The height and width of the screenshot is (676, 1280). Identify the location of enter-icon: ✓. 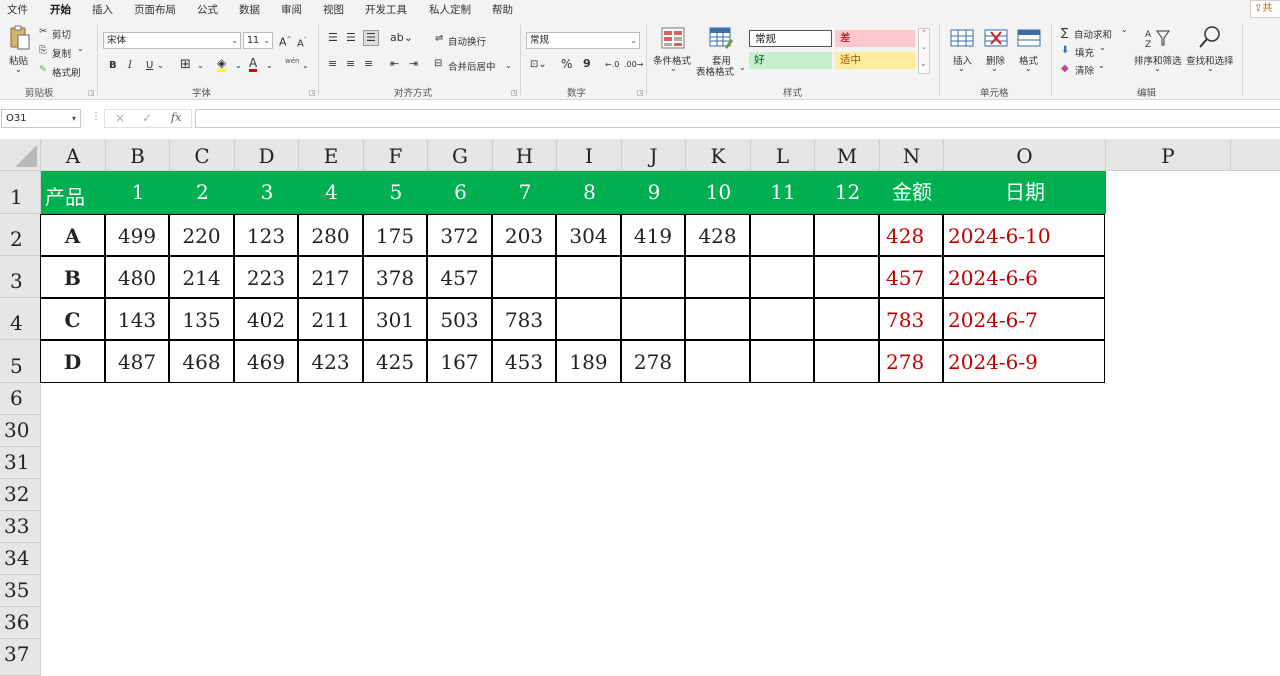
(147, 118).